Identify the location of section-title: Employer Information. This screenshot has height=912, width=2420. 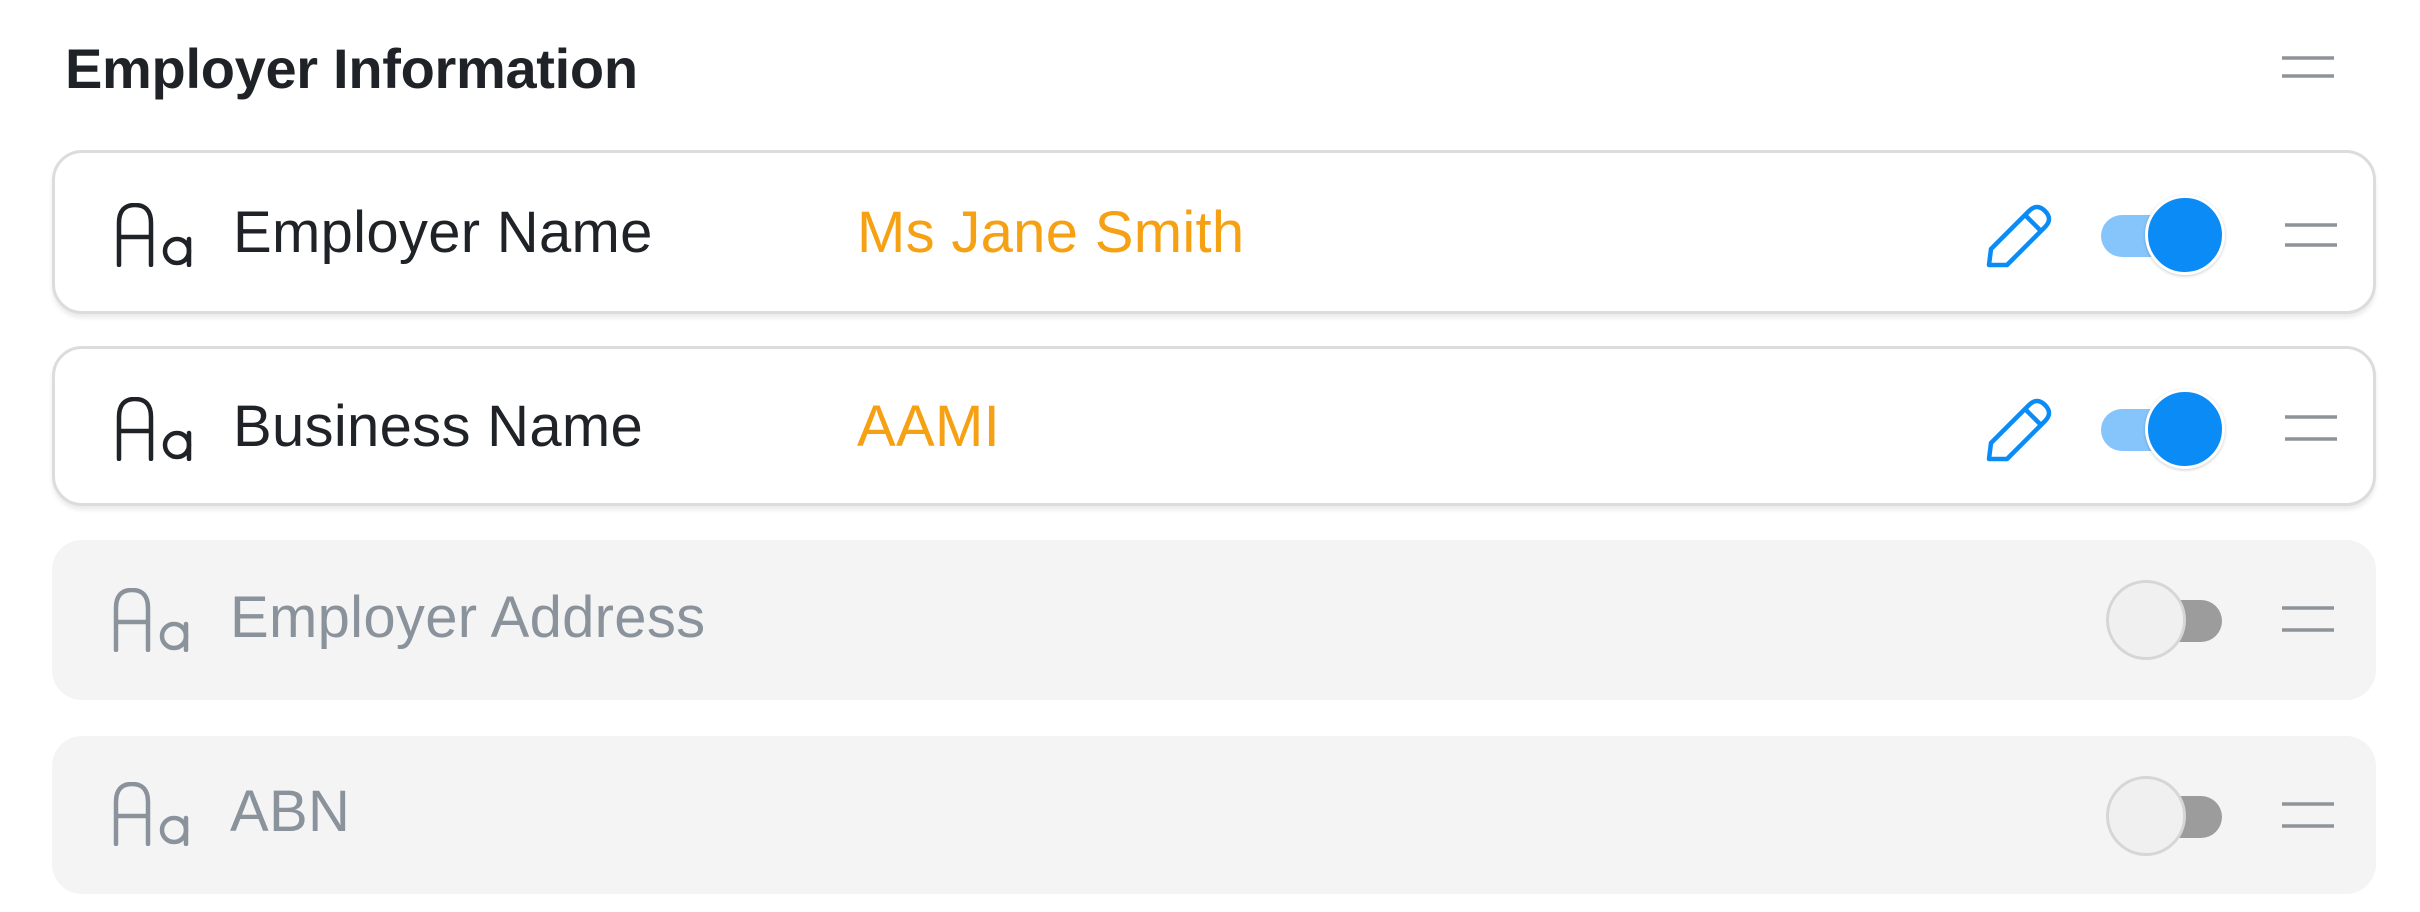
(351, 68).